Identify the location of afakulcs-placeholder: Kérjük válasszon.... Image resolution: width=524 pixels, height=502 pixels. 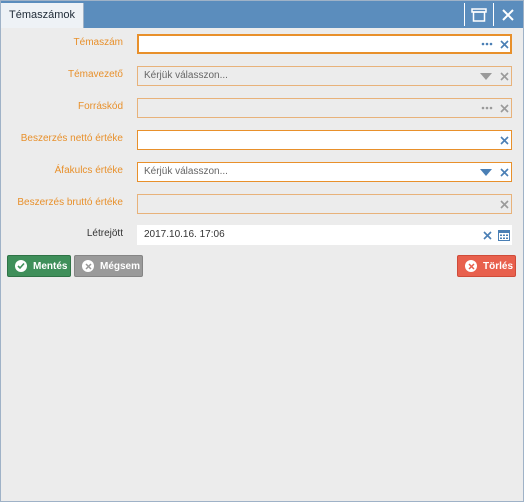
(186, 171).